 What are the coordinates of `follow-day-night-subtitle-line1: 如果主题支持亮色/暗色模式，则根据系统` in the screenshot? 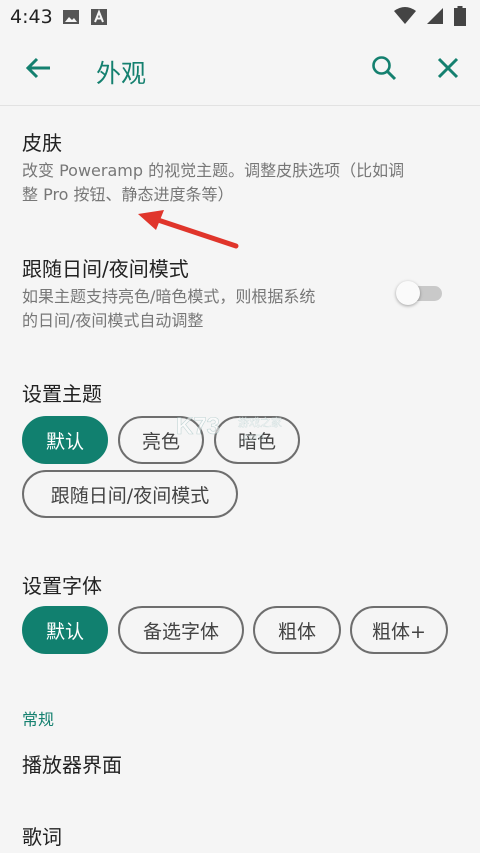 It's located at (169, 296).